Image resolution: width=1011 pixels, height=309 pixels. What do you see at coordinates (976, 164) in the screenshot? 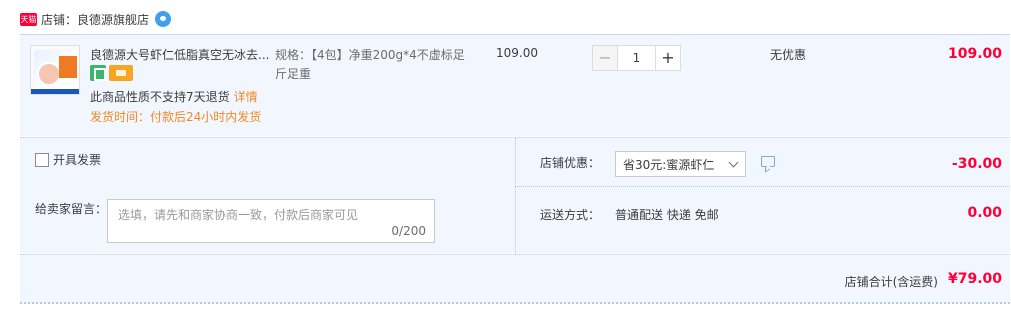
I see `shop-discount-amount: -30.00` at bounding box center [976, 164].